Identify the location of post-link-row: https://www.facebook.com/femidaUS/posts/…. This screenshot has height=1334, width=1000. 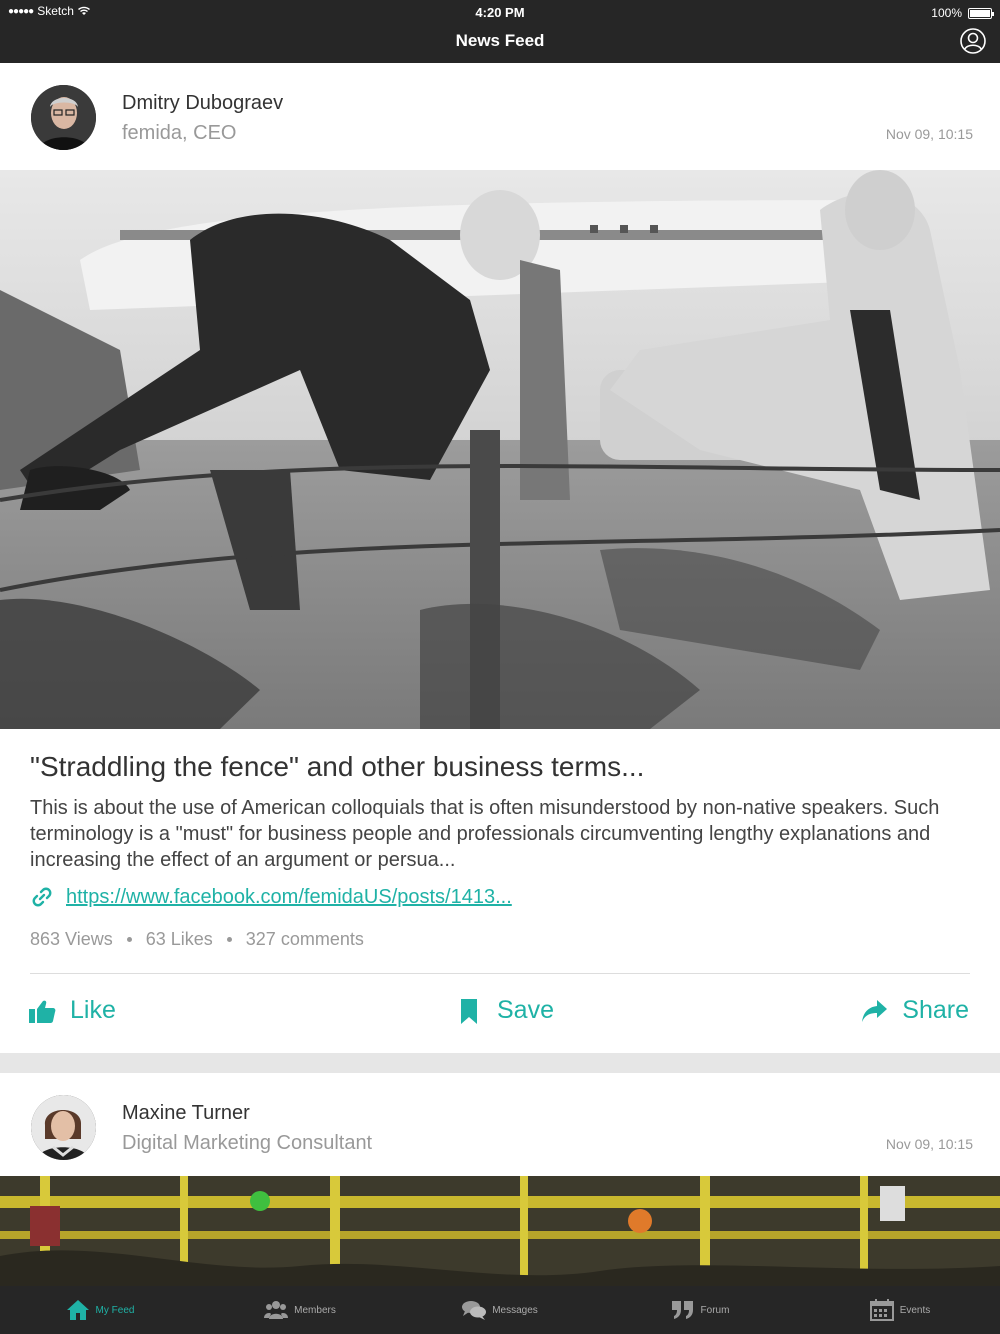
(271, 897).